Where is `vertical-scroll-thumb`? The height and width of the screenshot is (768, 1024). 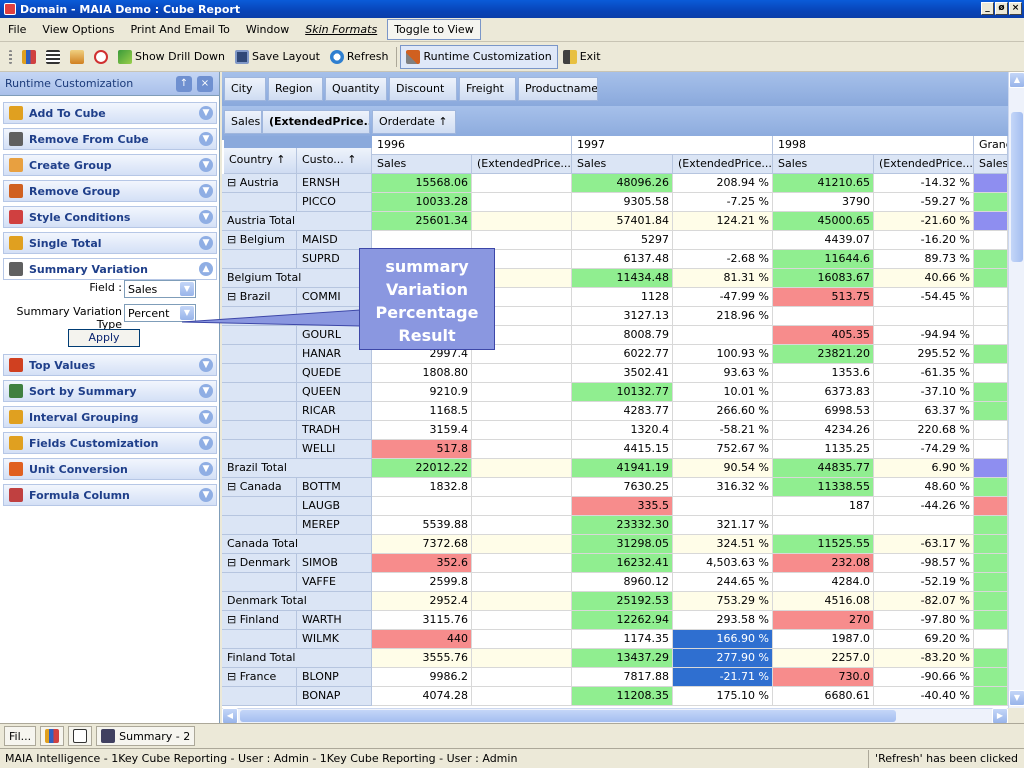 vertical-scroll-thumb is located at coordinates (1017, 187).